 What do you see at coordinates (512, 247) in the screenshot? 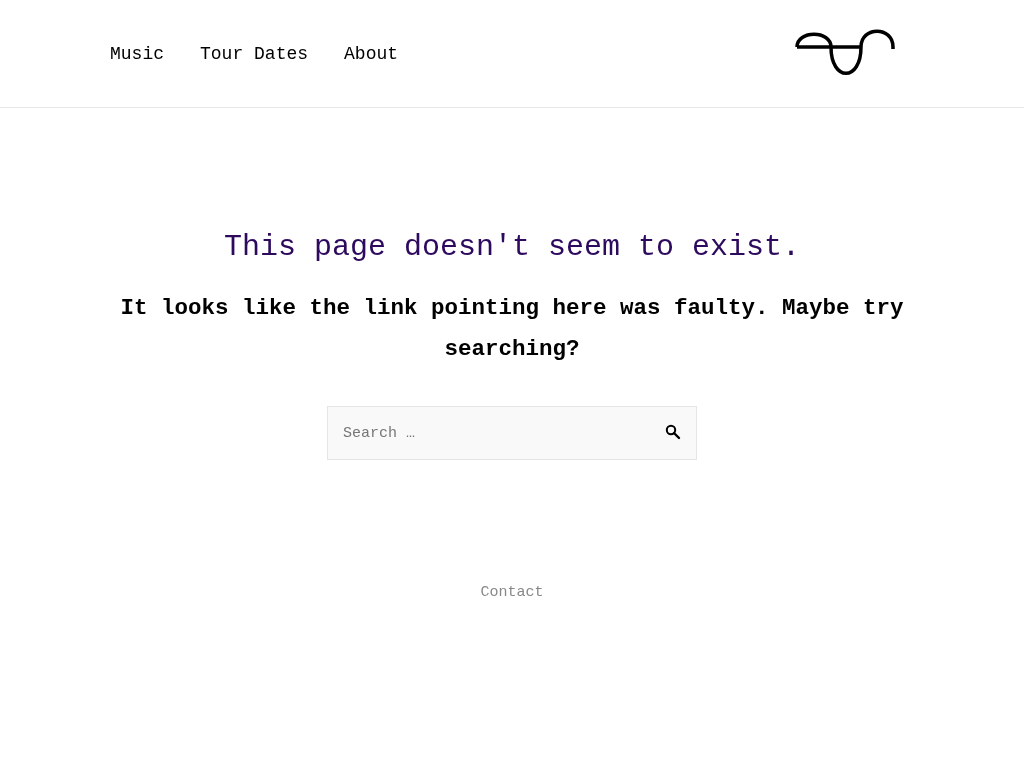
I see `error-title: This page doesn't seem to exist.` at bounding box center [512, 247].